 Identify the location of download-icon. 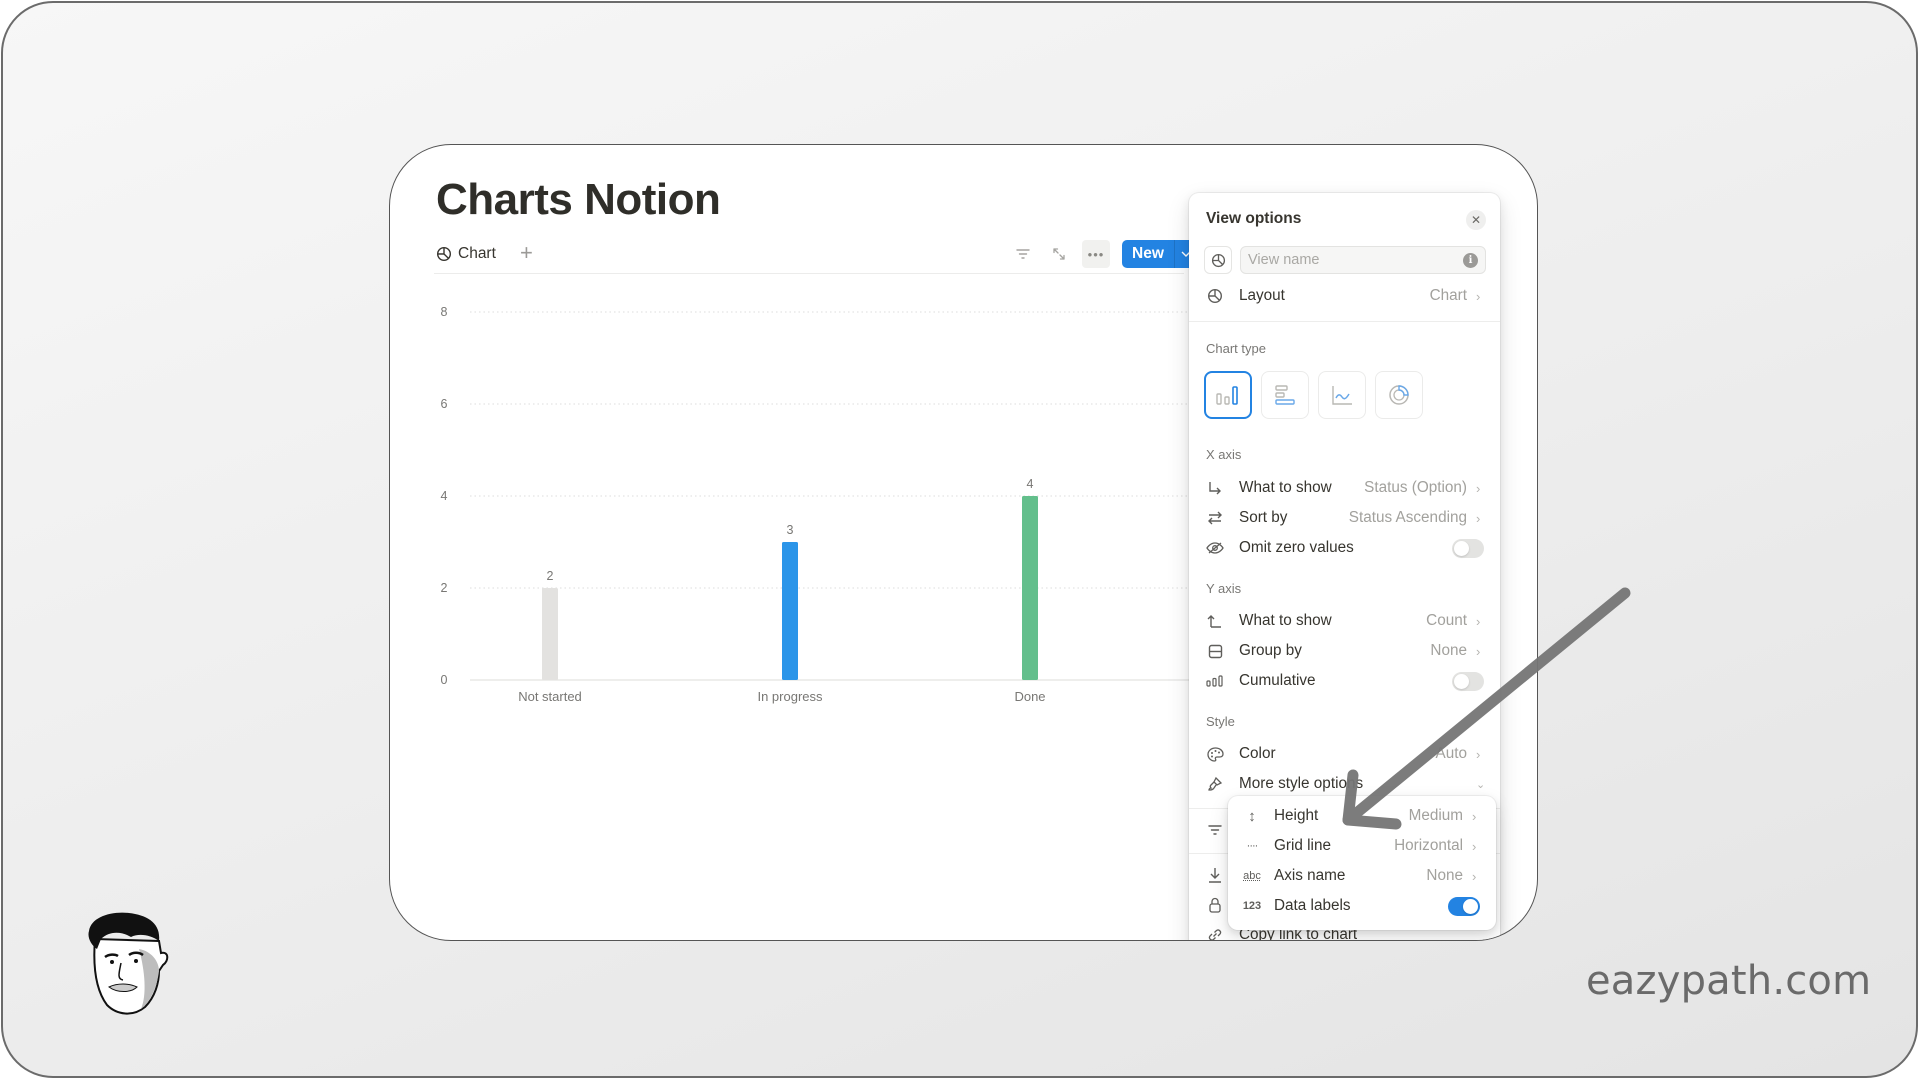
(1215, 875).